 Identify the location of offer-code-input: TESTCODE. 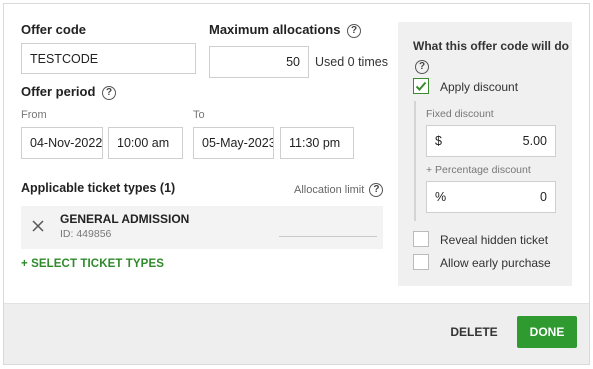
(108, 58).